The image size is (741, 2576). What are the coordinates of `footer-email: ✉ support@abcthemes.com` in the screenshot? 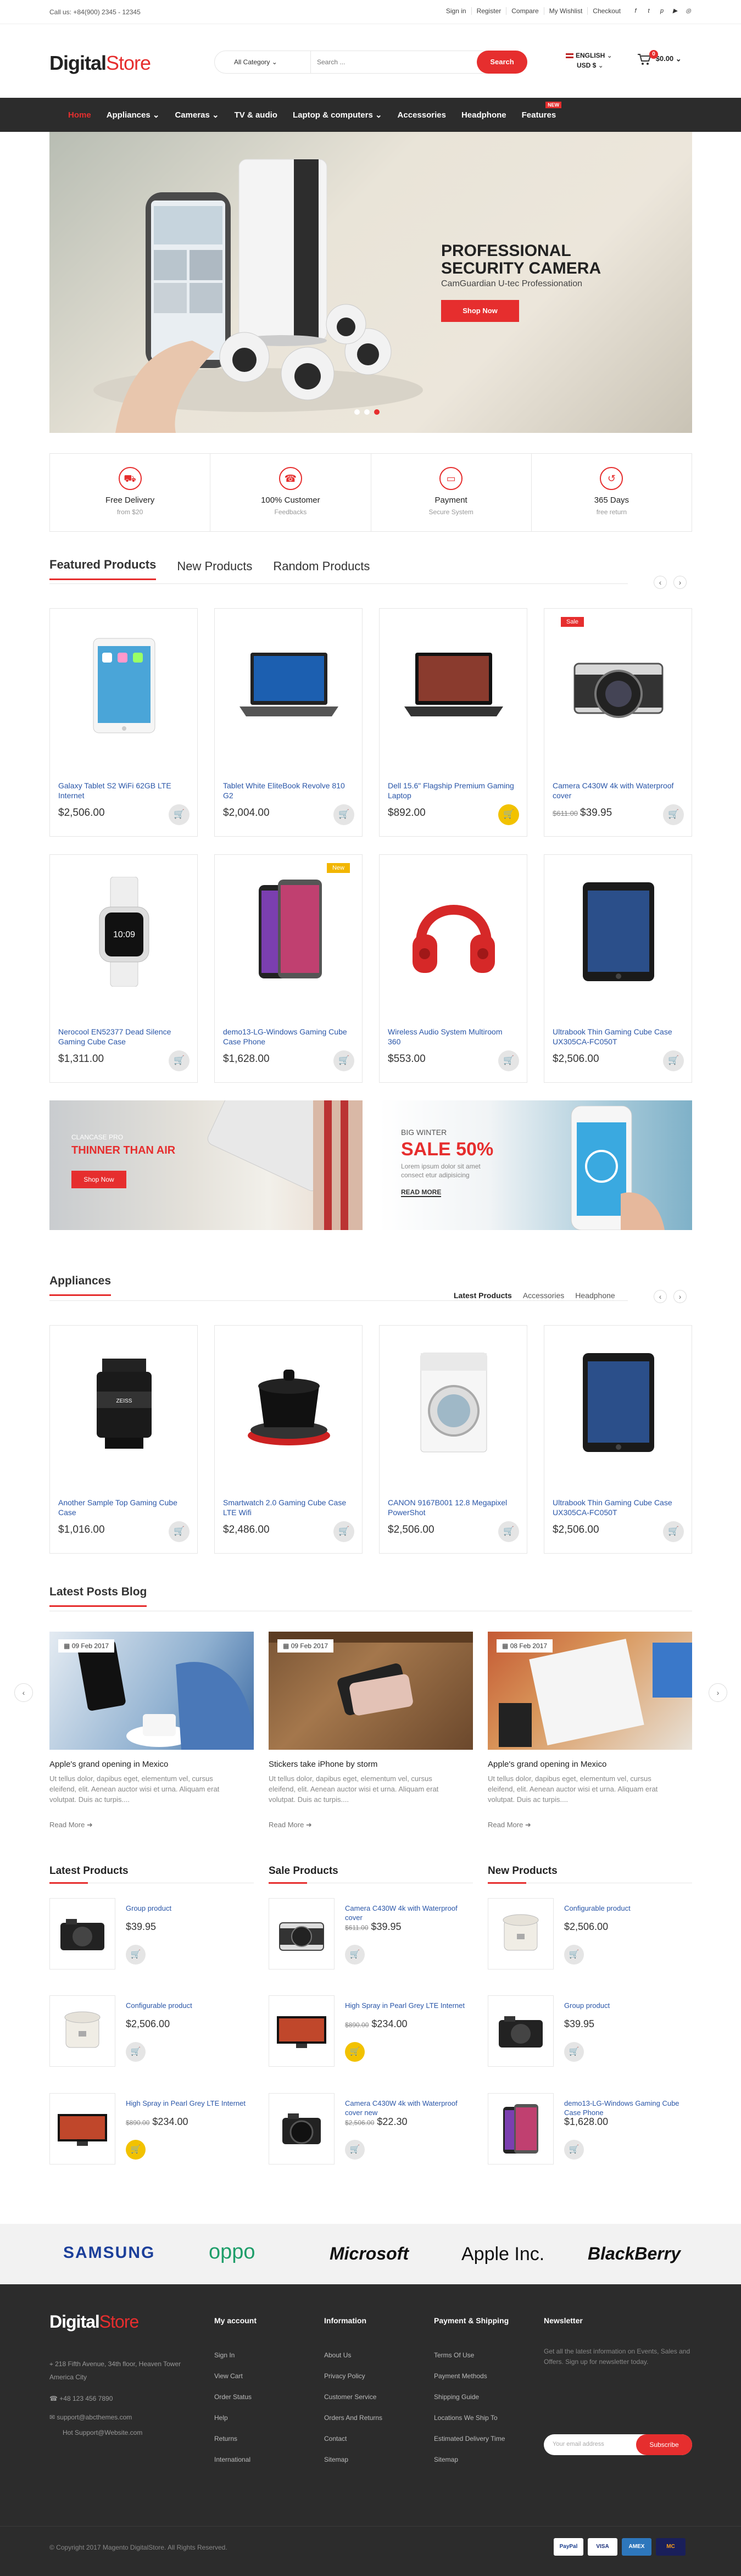 It's located at (90, 2418).